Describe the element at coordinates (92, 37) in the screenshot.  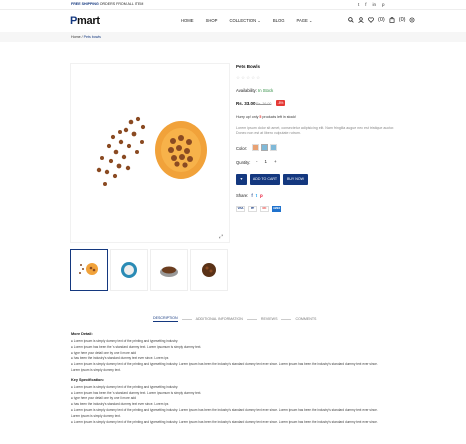
I see `breadcrumb-current: Pets bowls` at that location.